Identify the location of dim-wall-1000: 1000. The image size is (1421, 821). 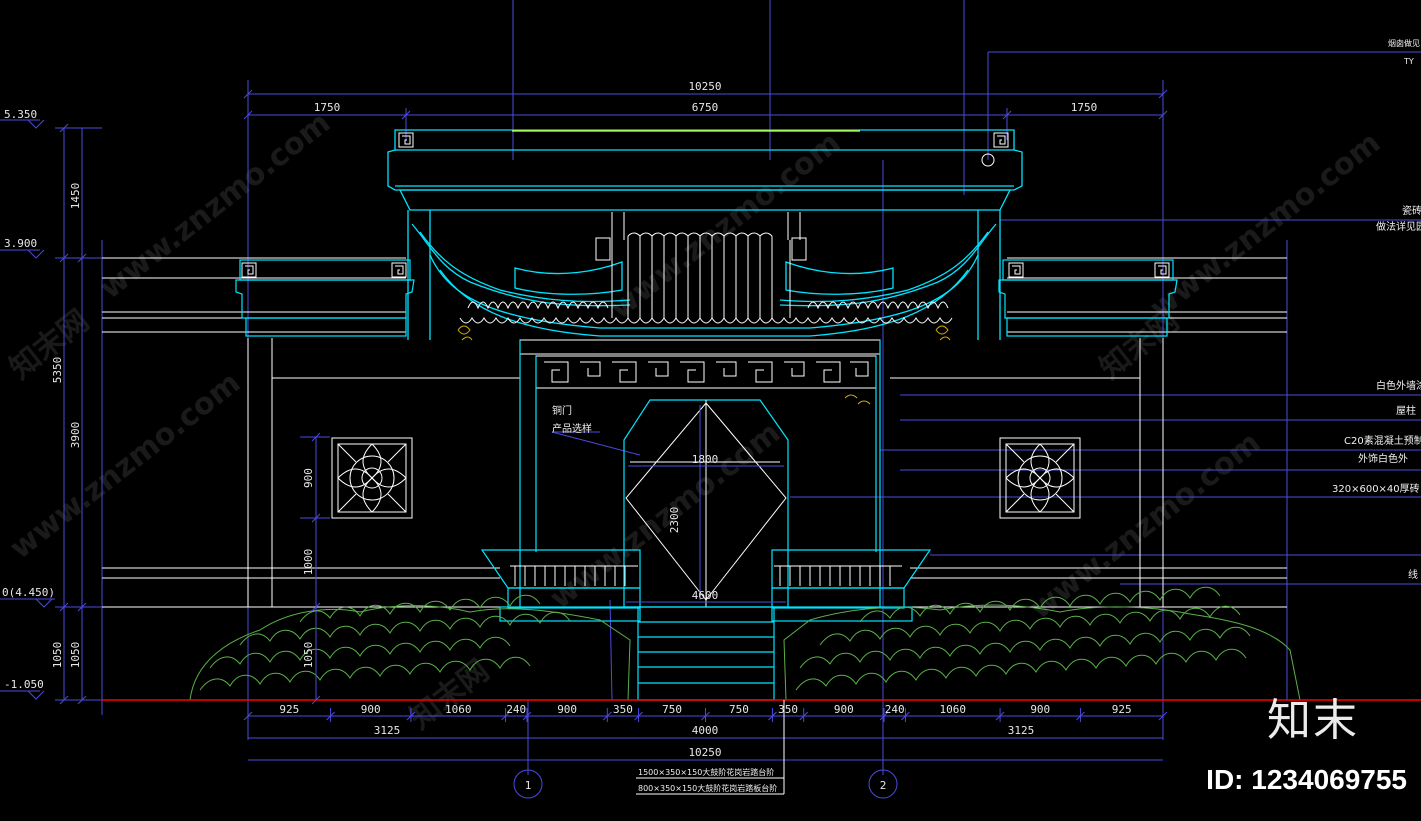
(308, 562).